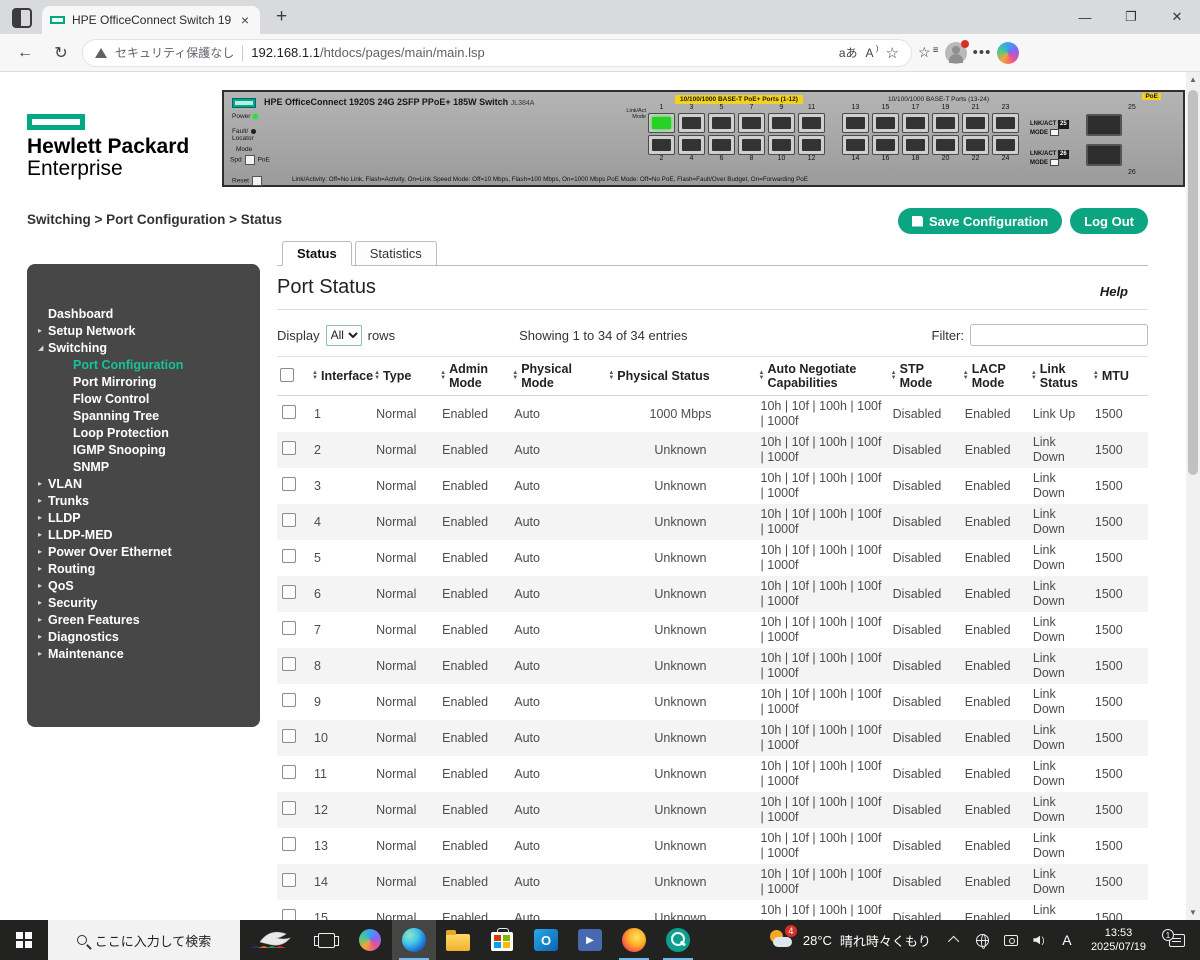  I want to click on scrollbar-thumb, so click(1193, 282).